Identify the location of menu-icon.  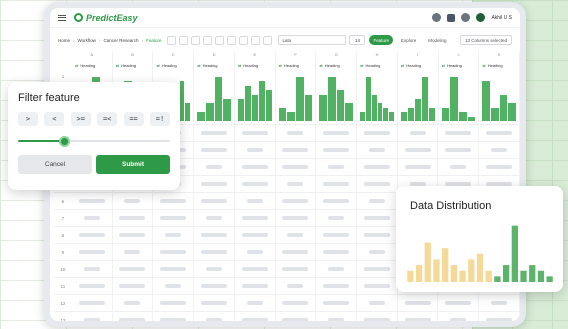
(62, 17).